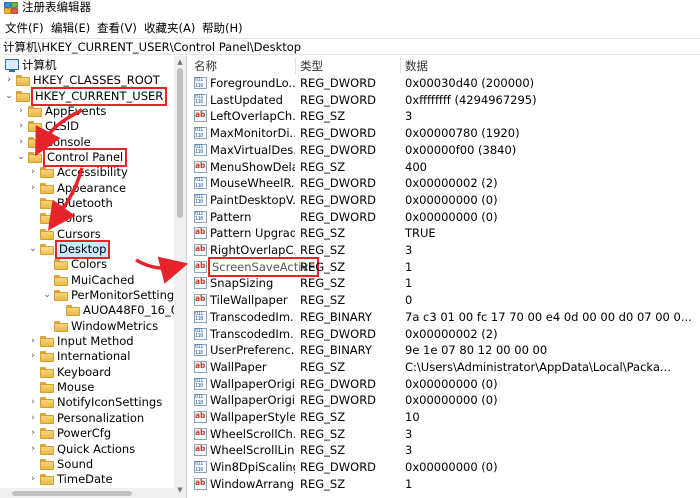  I want to click on tree-item: WindowMetrics, so click(87, 326).